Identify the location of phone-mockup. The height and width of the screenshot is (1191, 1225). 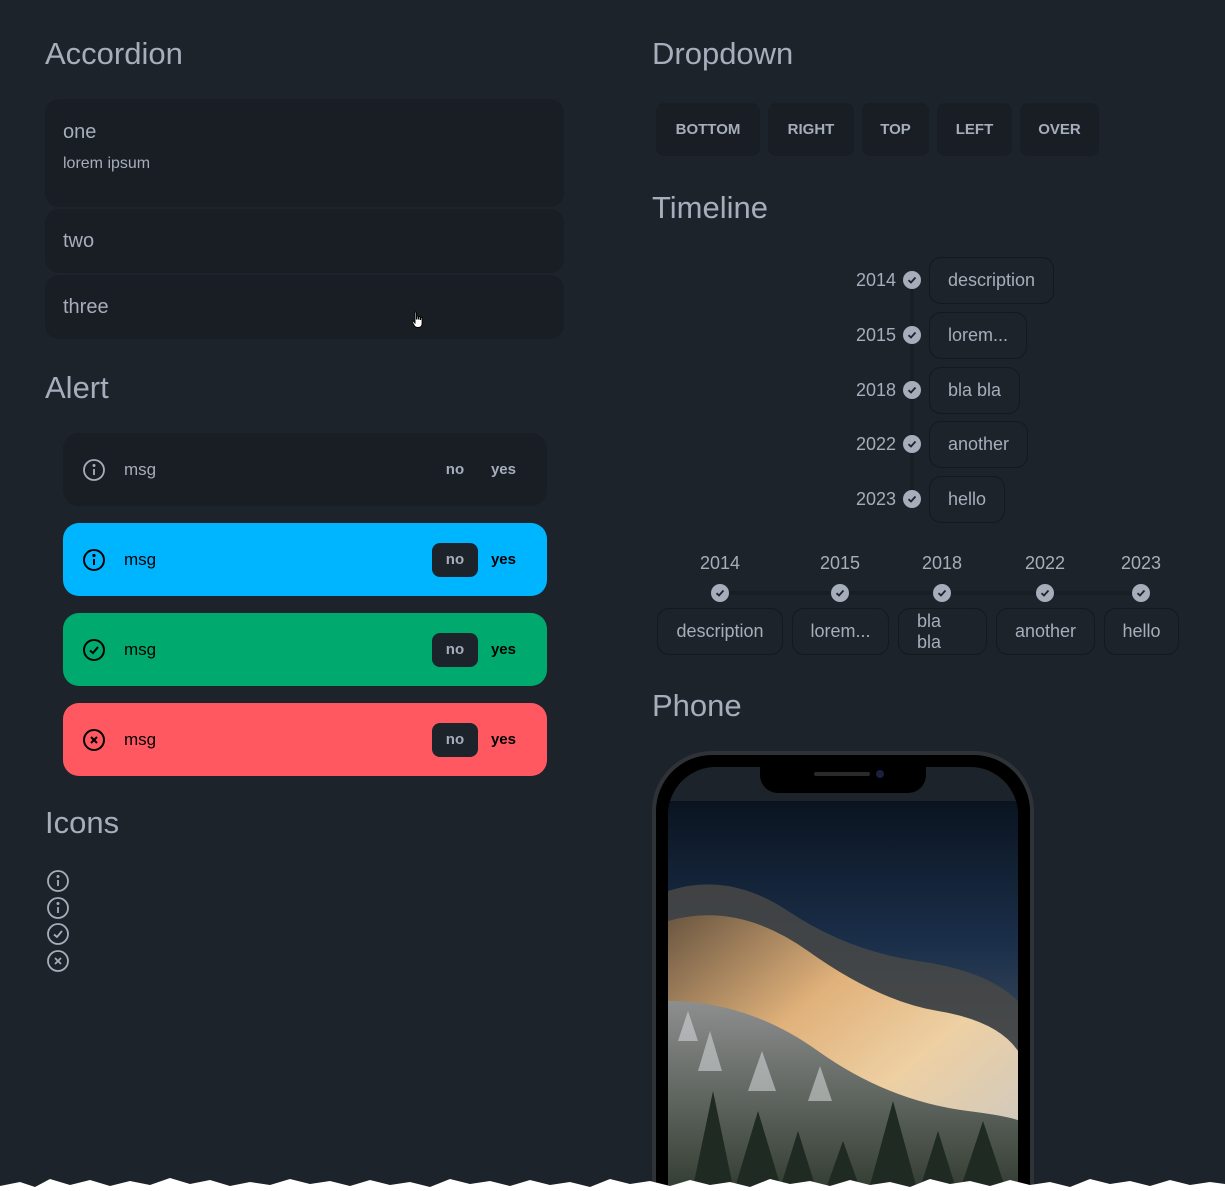
(843, 971).